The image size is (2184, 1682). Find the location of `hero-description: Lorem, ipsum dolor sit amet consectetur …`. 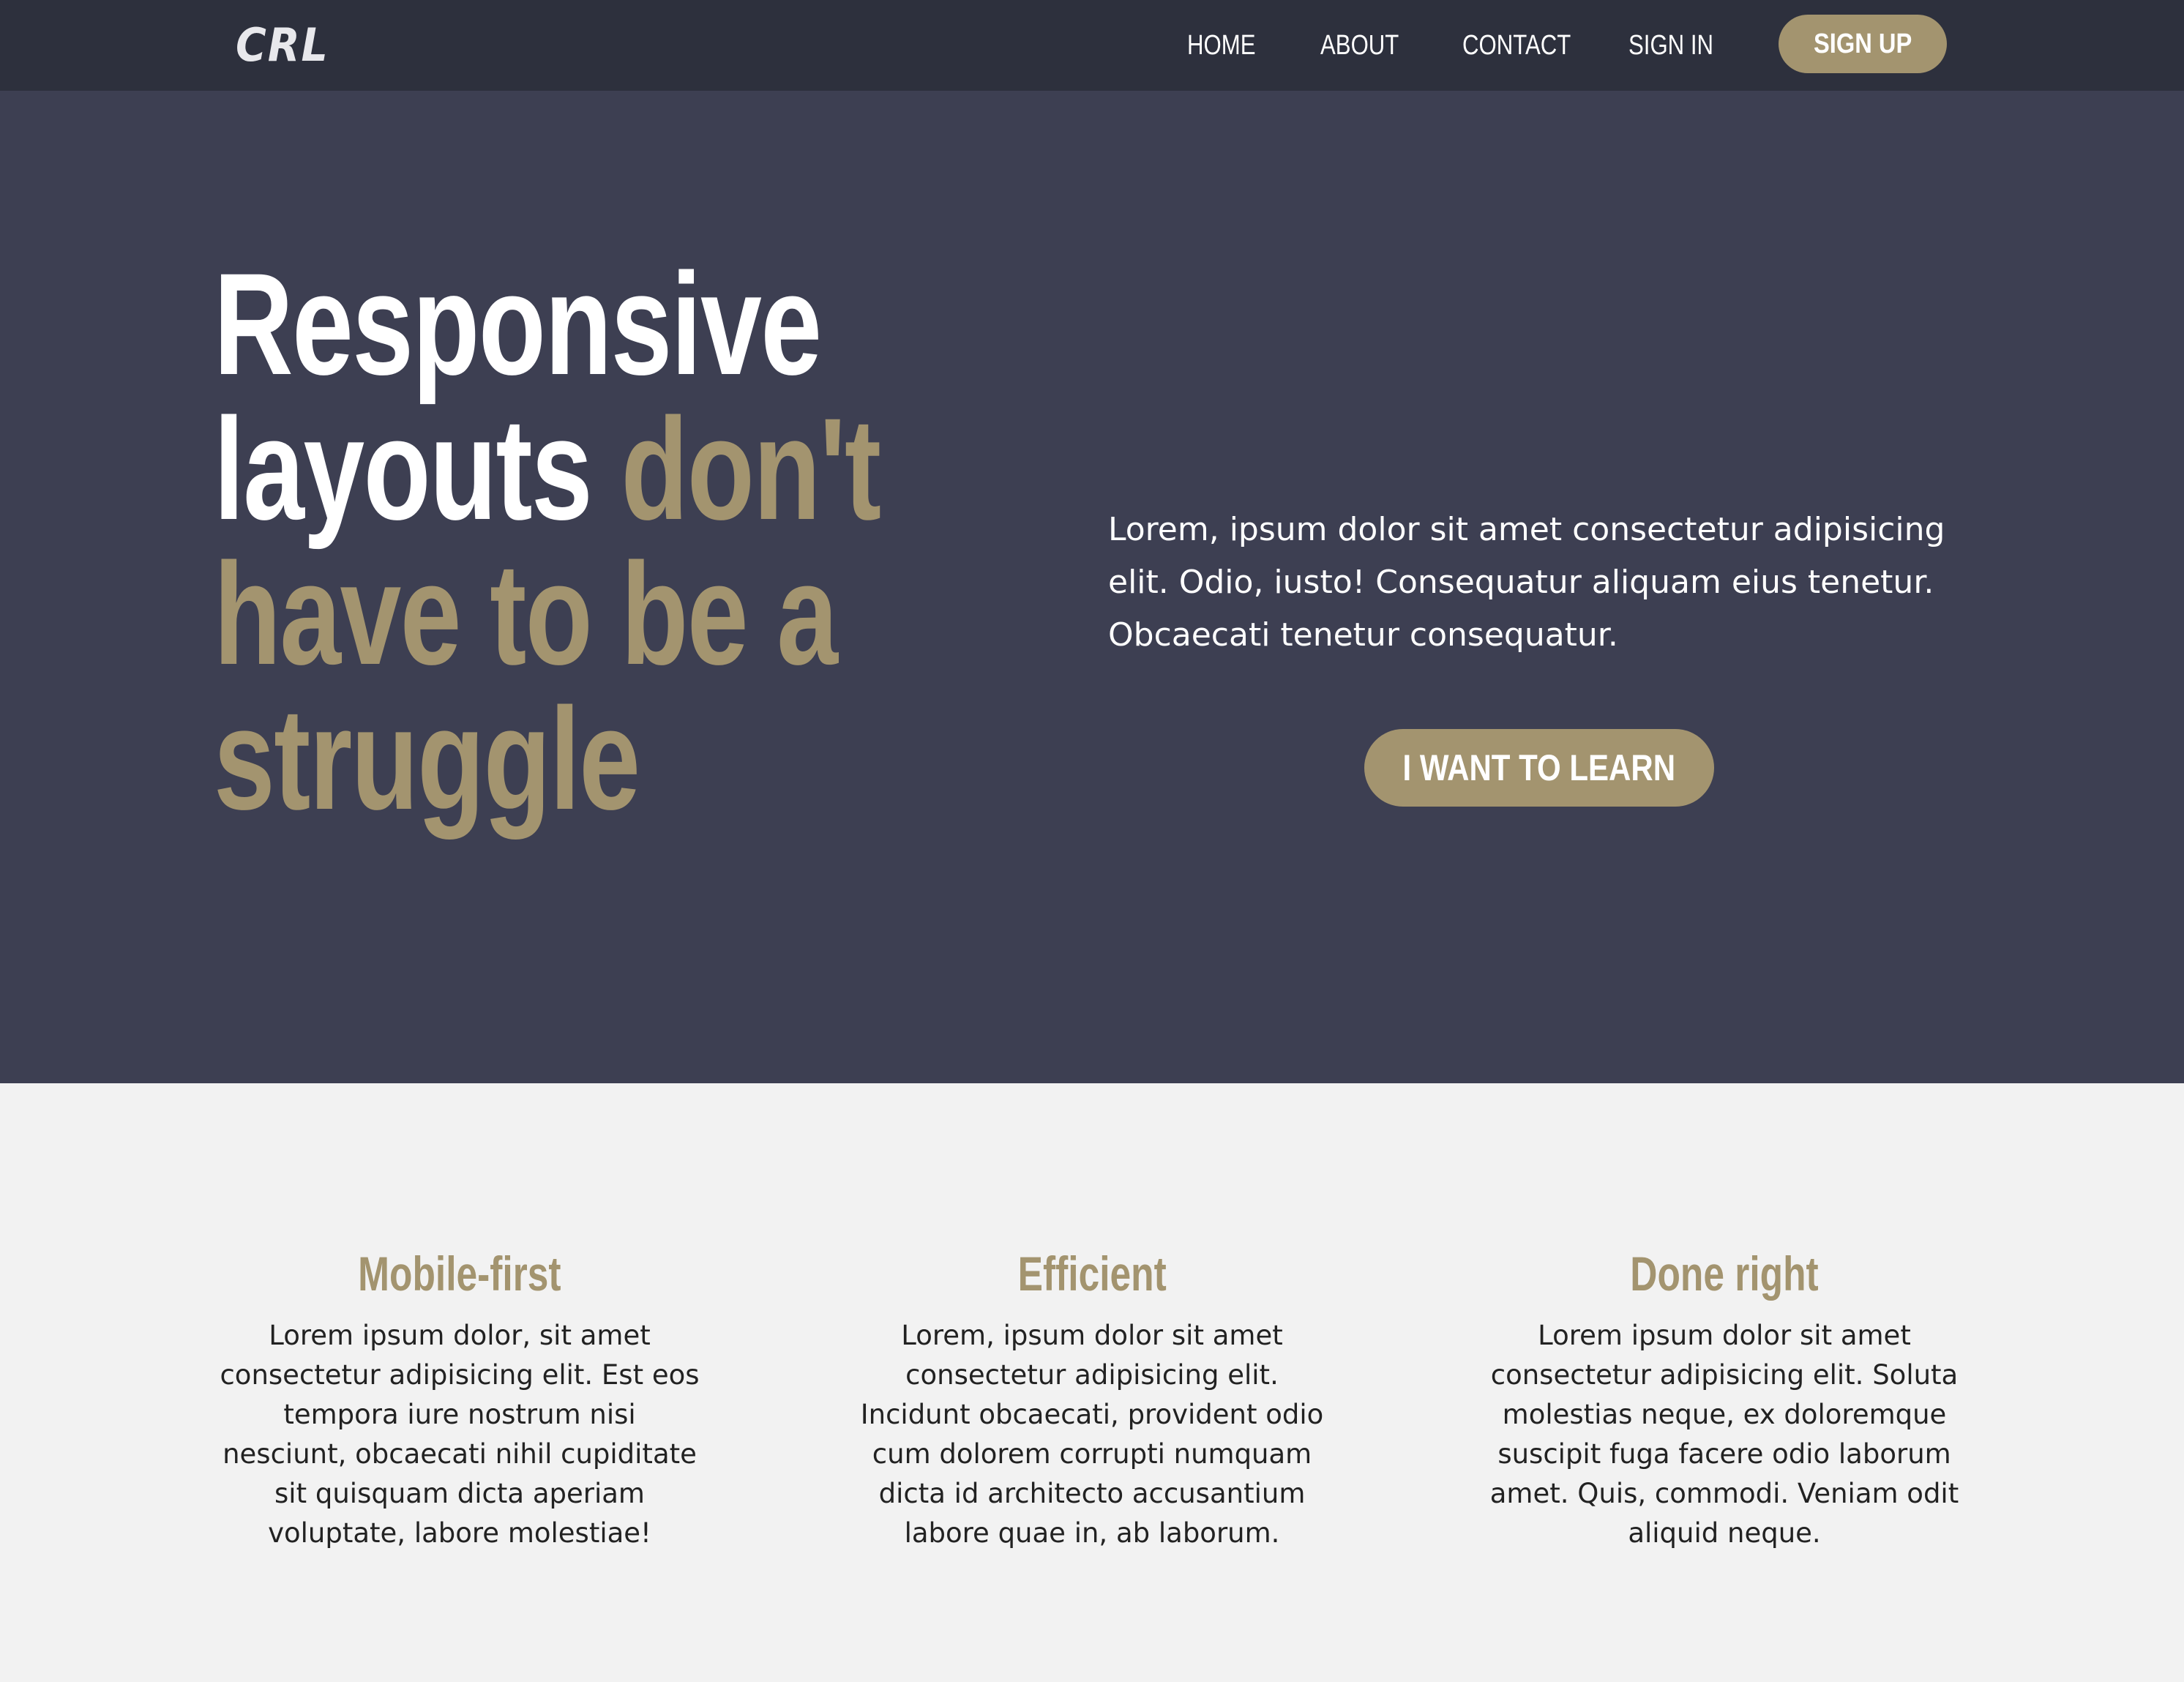

hero-description: Lorem, ipsum dolor sit amet consectetur … is located at coordinates (1526, 582).